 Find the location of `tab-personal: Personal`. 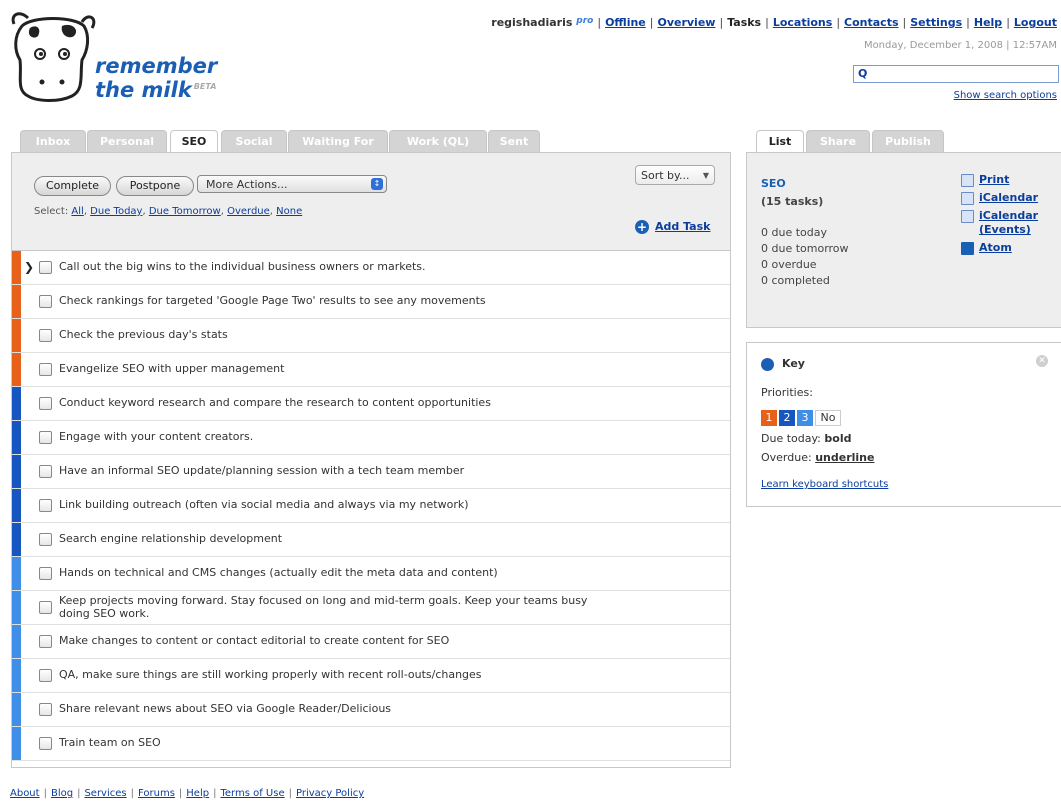

tab-personal: Personal is located at coordinates (127, 141).